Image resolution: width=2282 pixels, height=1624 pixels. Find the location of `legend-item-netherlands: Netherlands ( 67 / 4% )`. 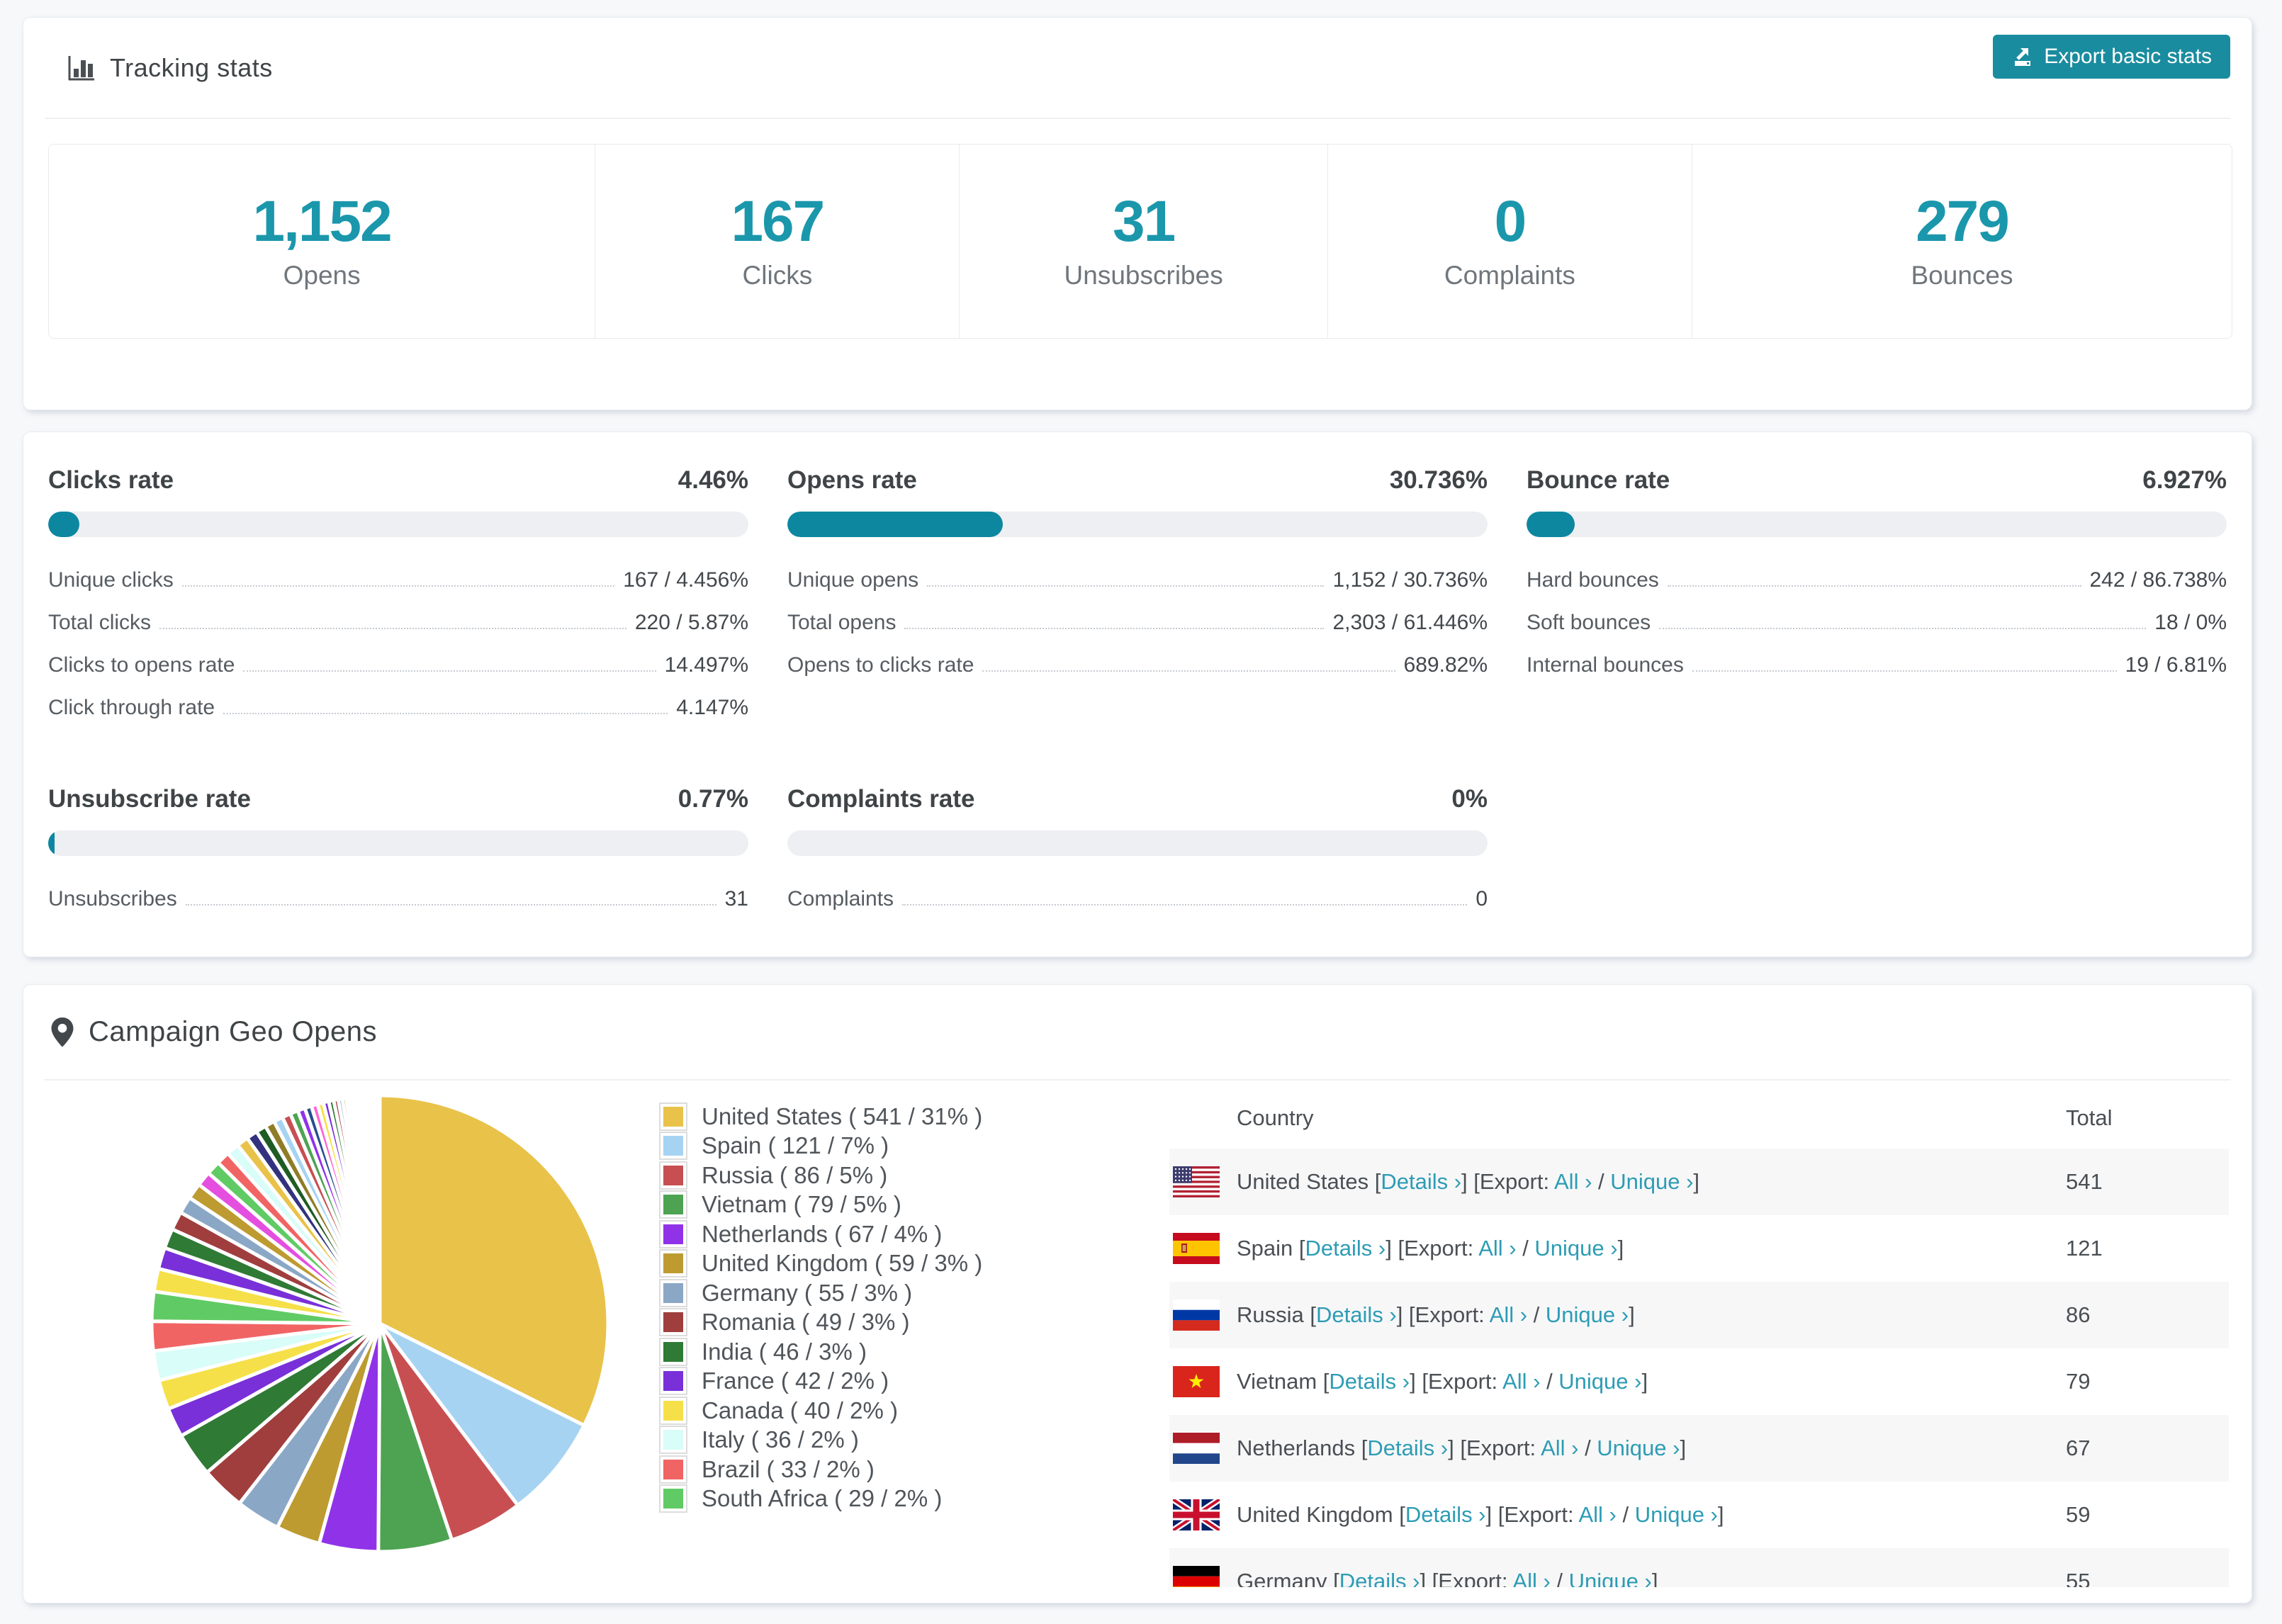

legend-item-netherlands: Netherlands ( 67 / 4% ) is located at coordinates (821, 1234).